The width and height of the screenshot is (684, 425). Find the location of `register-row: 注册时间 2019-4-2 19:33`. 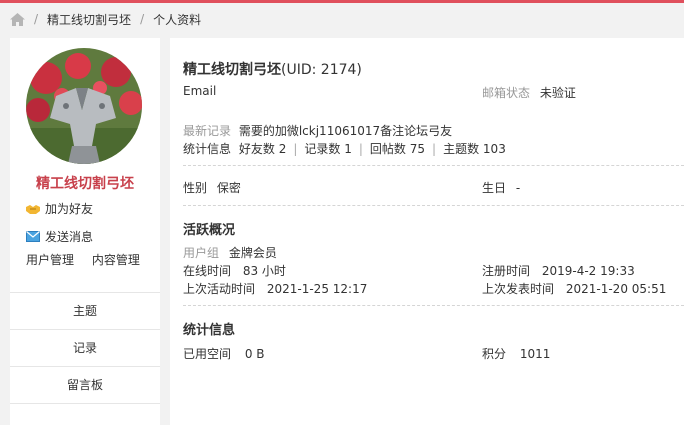

register-row: 注册时间 2019-4-2 19:33 is located at coordinates (558, 270).